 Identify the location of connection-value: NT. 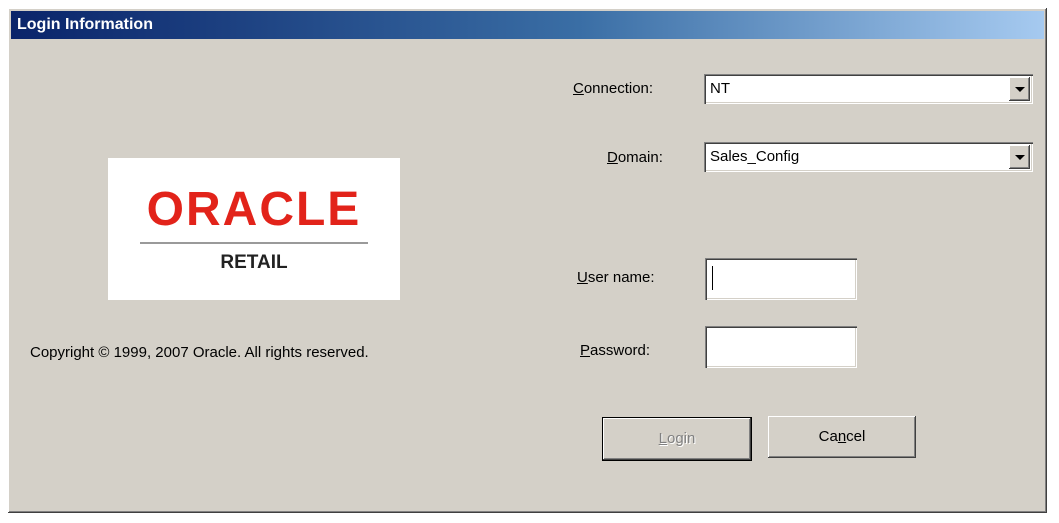
(720, 88).